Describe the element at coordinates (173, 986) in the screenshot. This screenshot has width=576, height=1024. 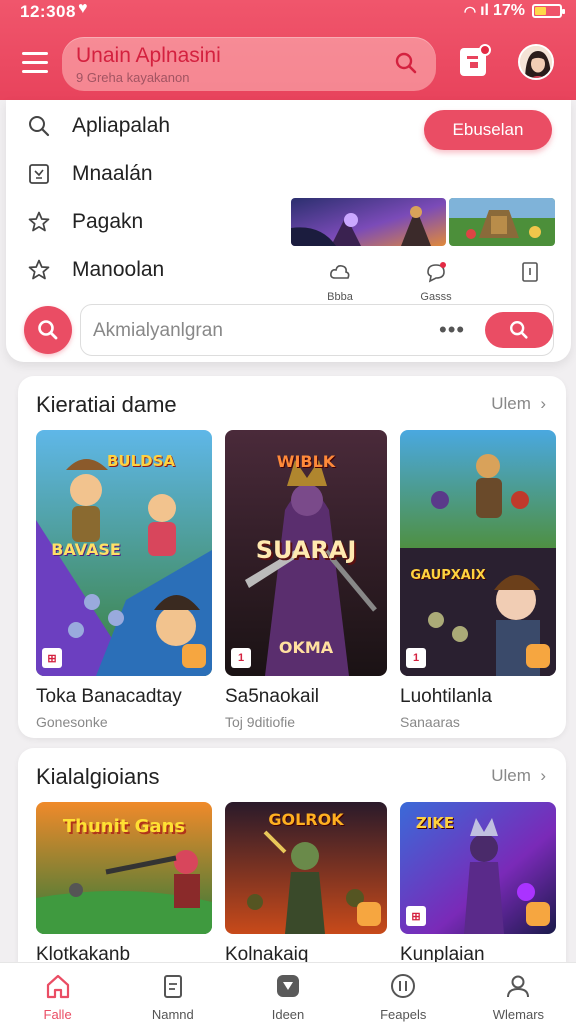
I see `clipboard-icon` at that location.